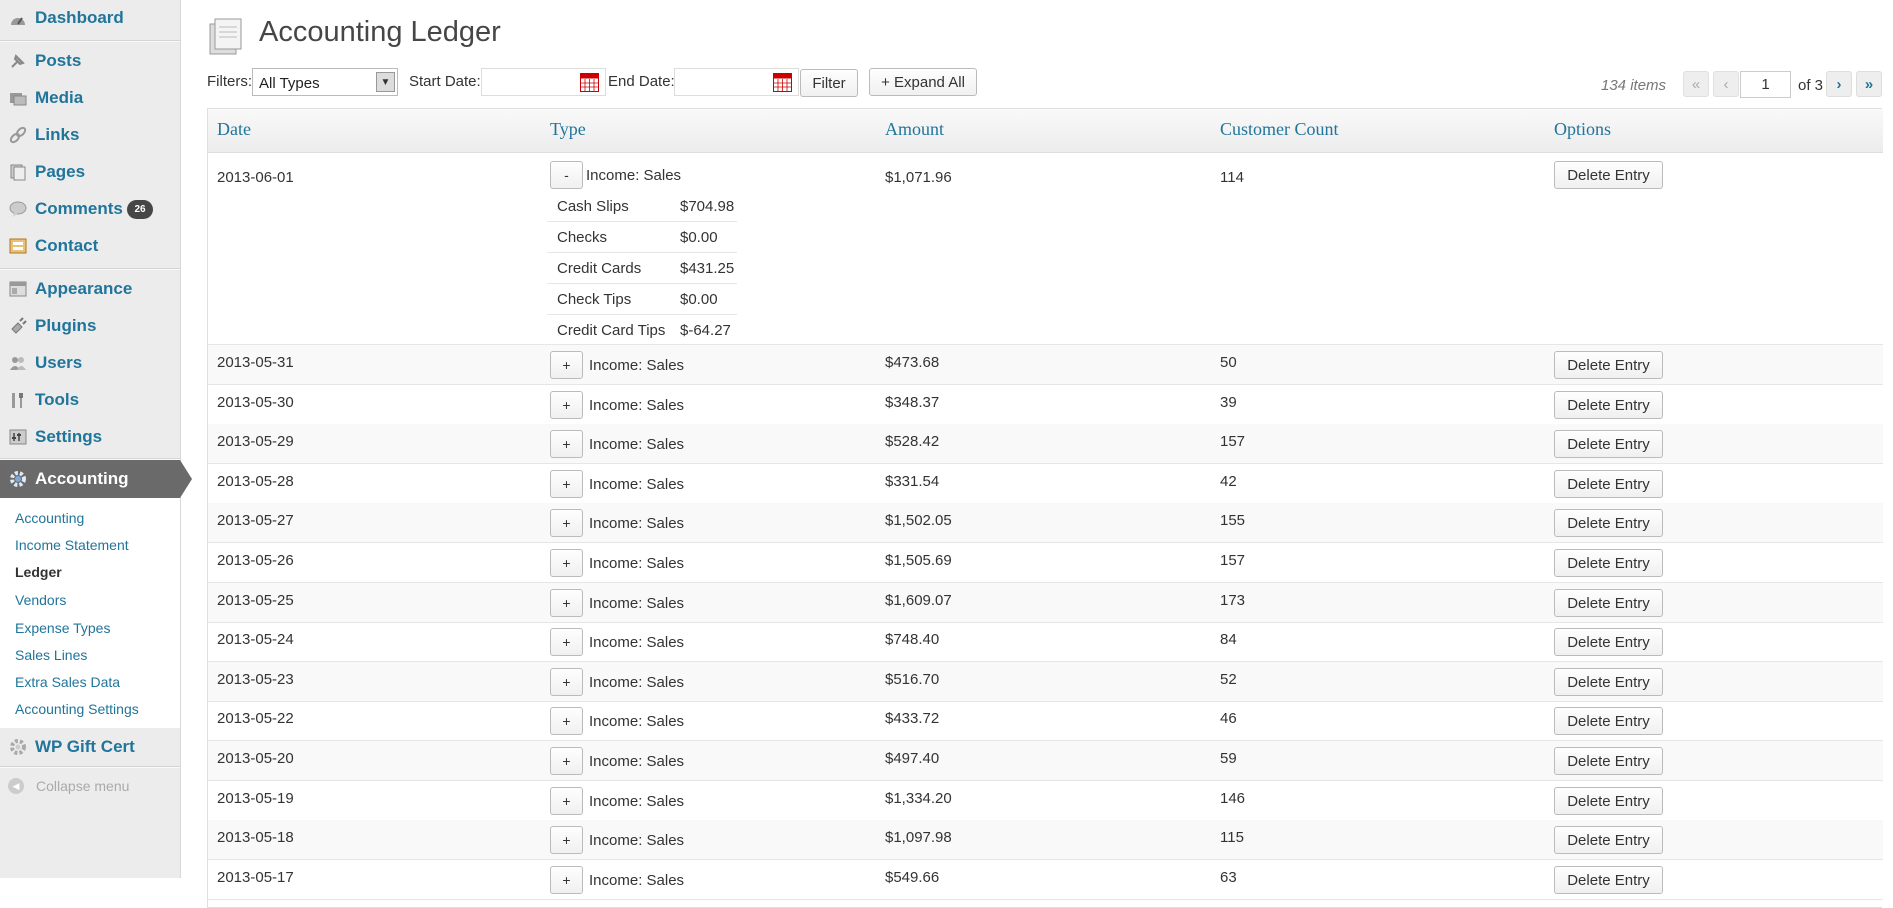 This screenshot has width=1893, height=908. I want to click on row-amount: $331.54, so click(912, 481).